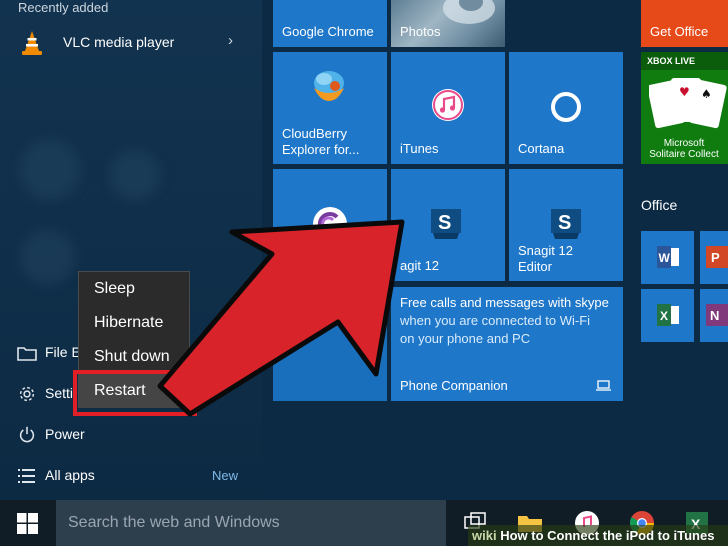 This screenshot has height=546, width=728. Describe the element at coordinates (32, 43) in the screenshot. I see `vlc-cone-icon` at that location.